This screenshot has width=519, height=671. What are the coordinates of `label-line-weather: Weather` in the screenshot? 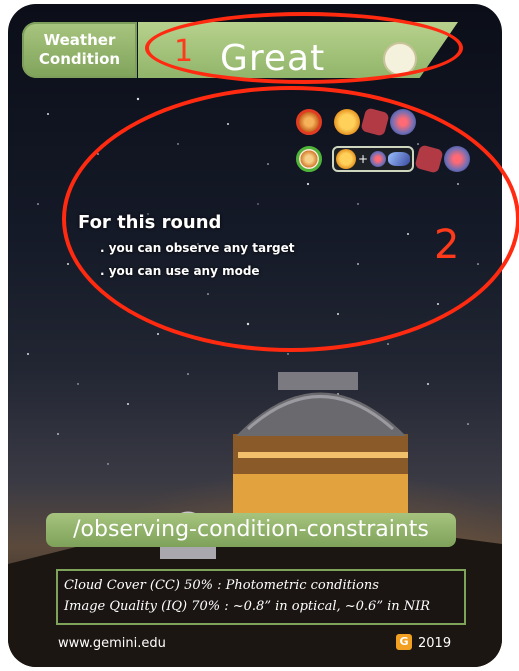 It's located at (79, 40).